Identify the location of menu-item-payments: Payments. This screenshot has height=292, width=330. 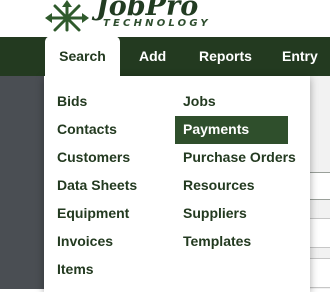
(231, 130).